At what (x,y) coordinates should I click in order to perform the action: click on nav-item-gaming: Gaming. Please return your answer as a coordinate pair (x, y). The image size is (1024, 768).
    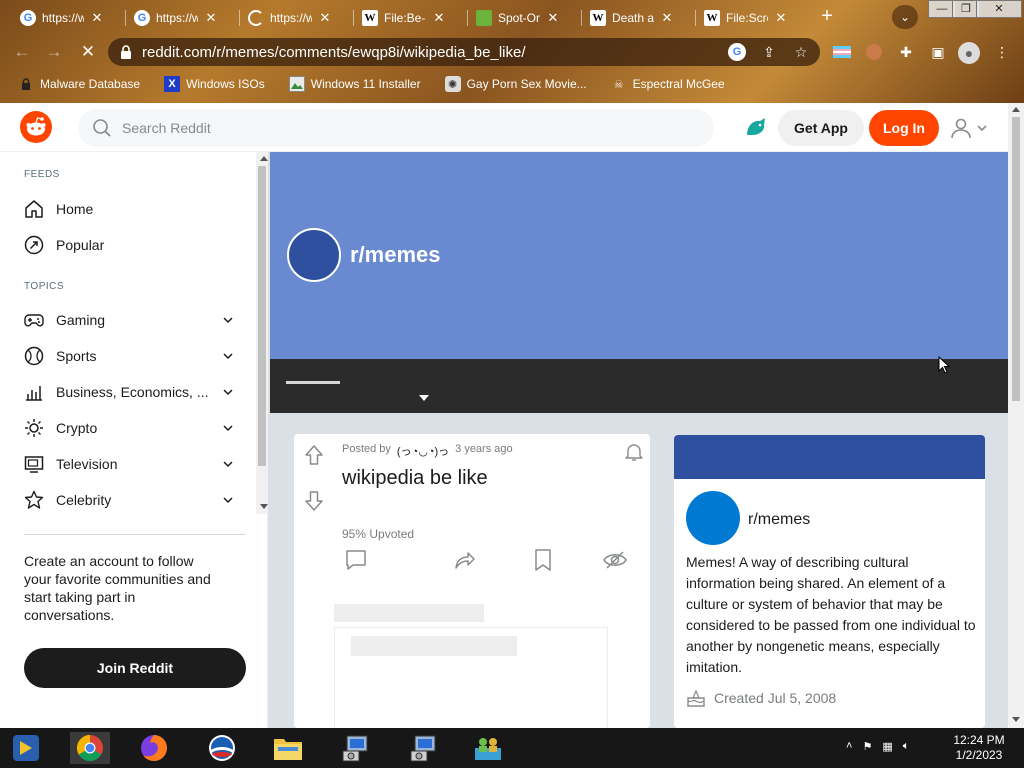
    Looking at the image, I should click on (129, 320).